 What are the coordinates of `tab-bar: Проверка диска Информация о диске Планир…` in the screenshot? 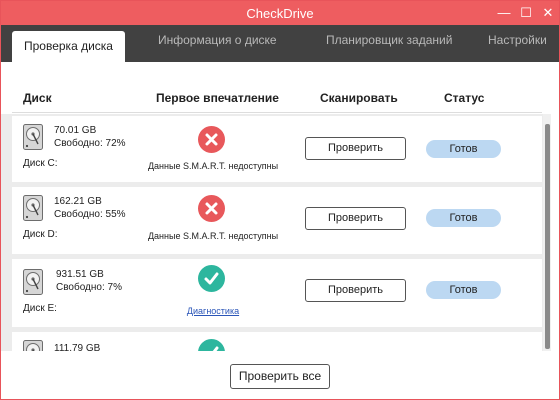 It's located at (280, 43).